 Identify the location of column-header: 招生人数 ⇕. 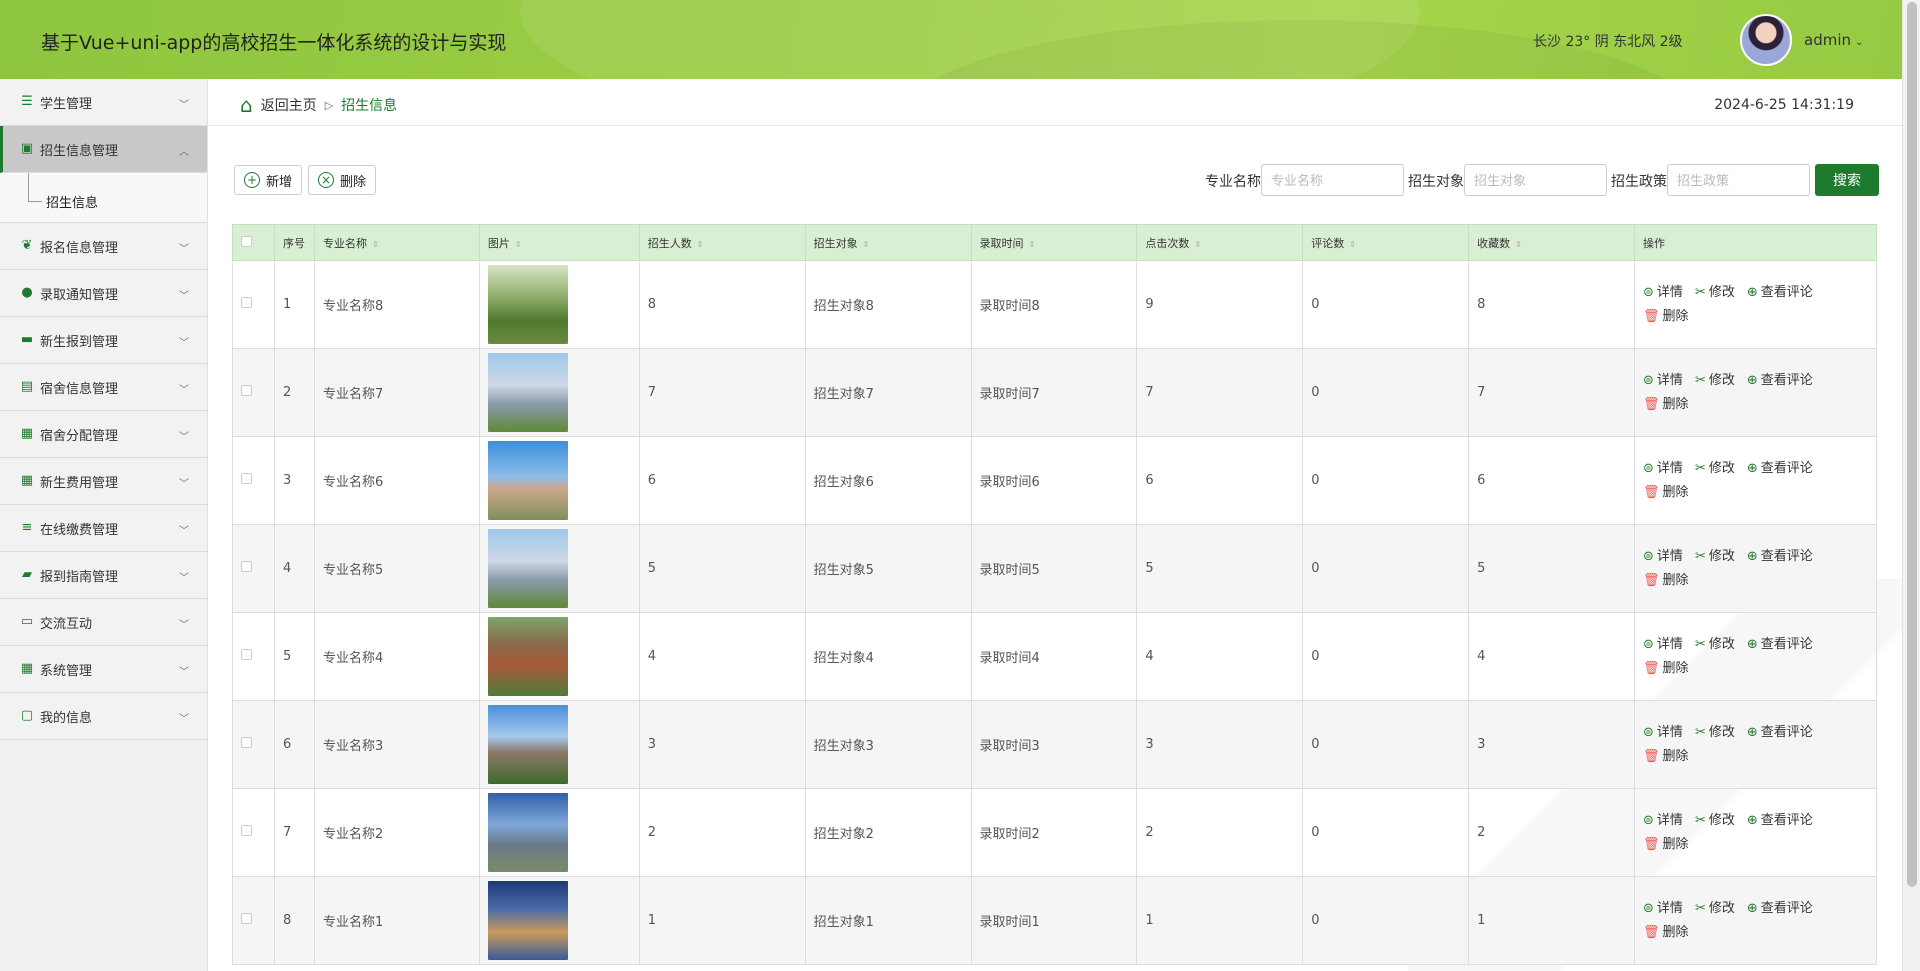
(722, 242).